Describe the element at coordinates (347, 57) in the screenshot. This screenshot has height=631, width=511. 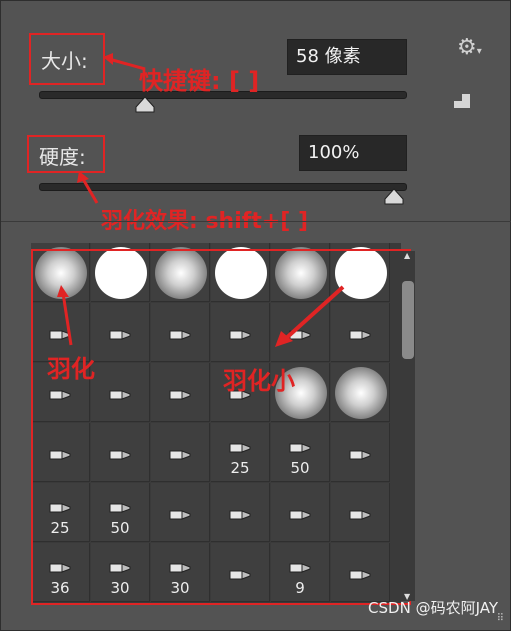
I see `size-value-field: 58 像素` at that location.